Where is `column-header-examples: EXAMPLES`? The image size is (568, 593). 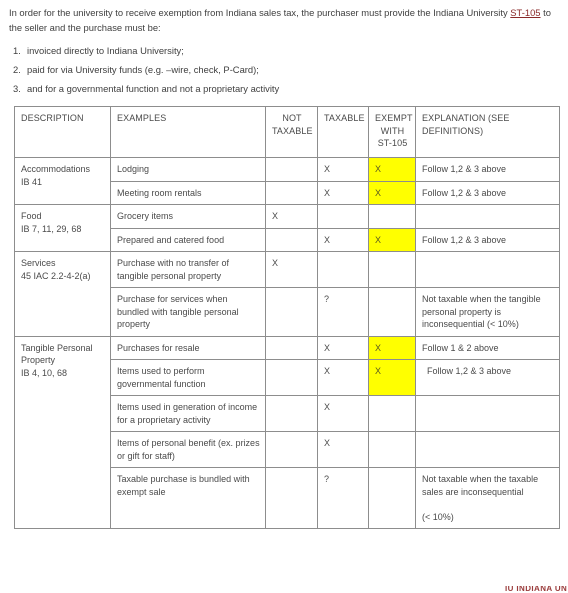 column-header-examples: EXAMPLES is located at coordinates (188, 132).